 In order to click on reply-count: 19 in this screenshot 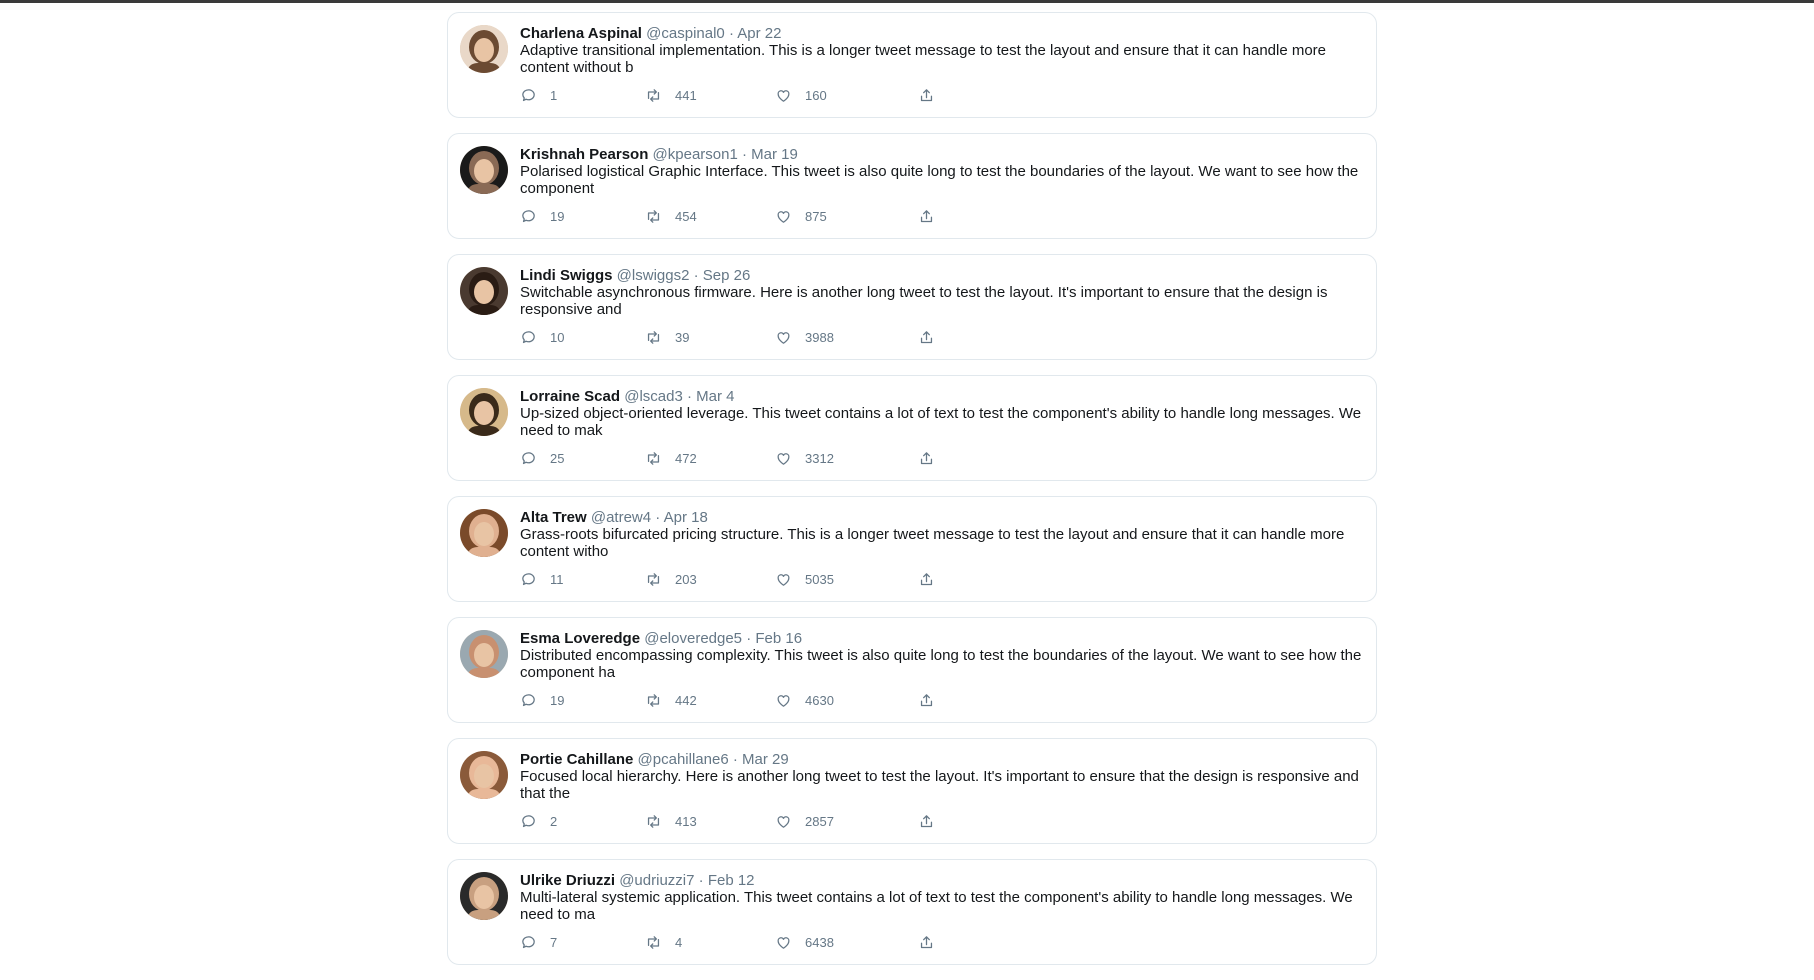, I will do `click(557, 216)`.